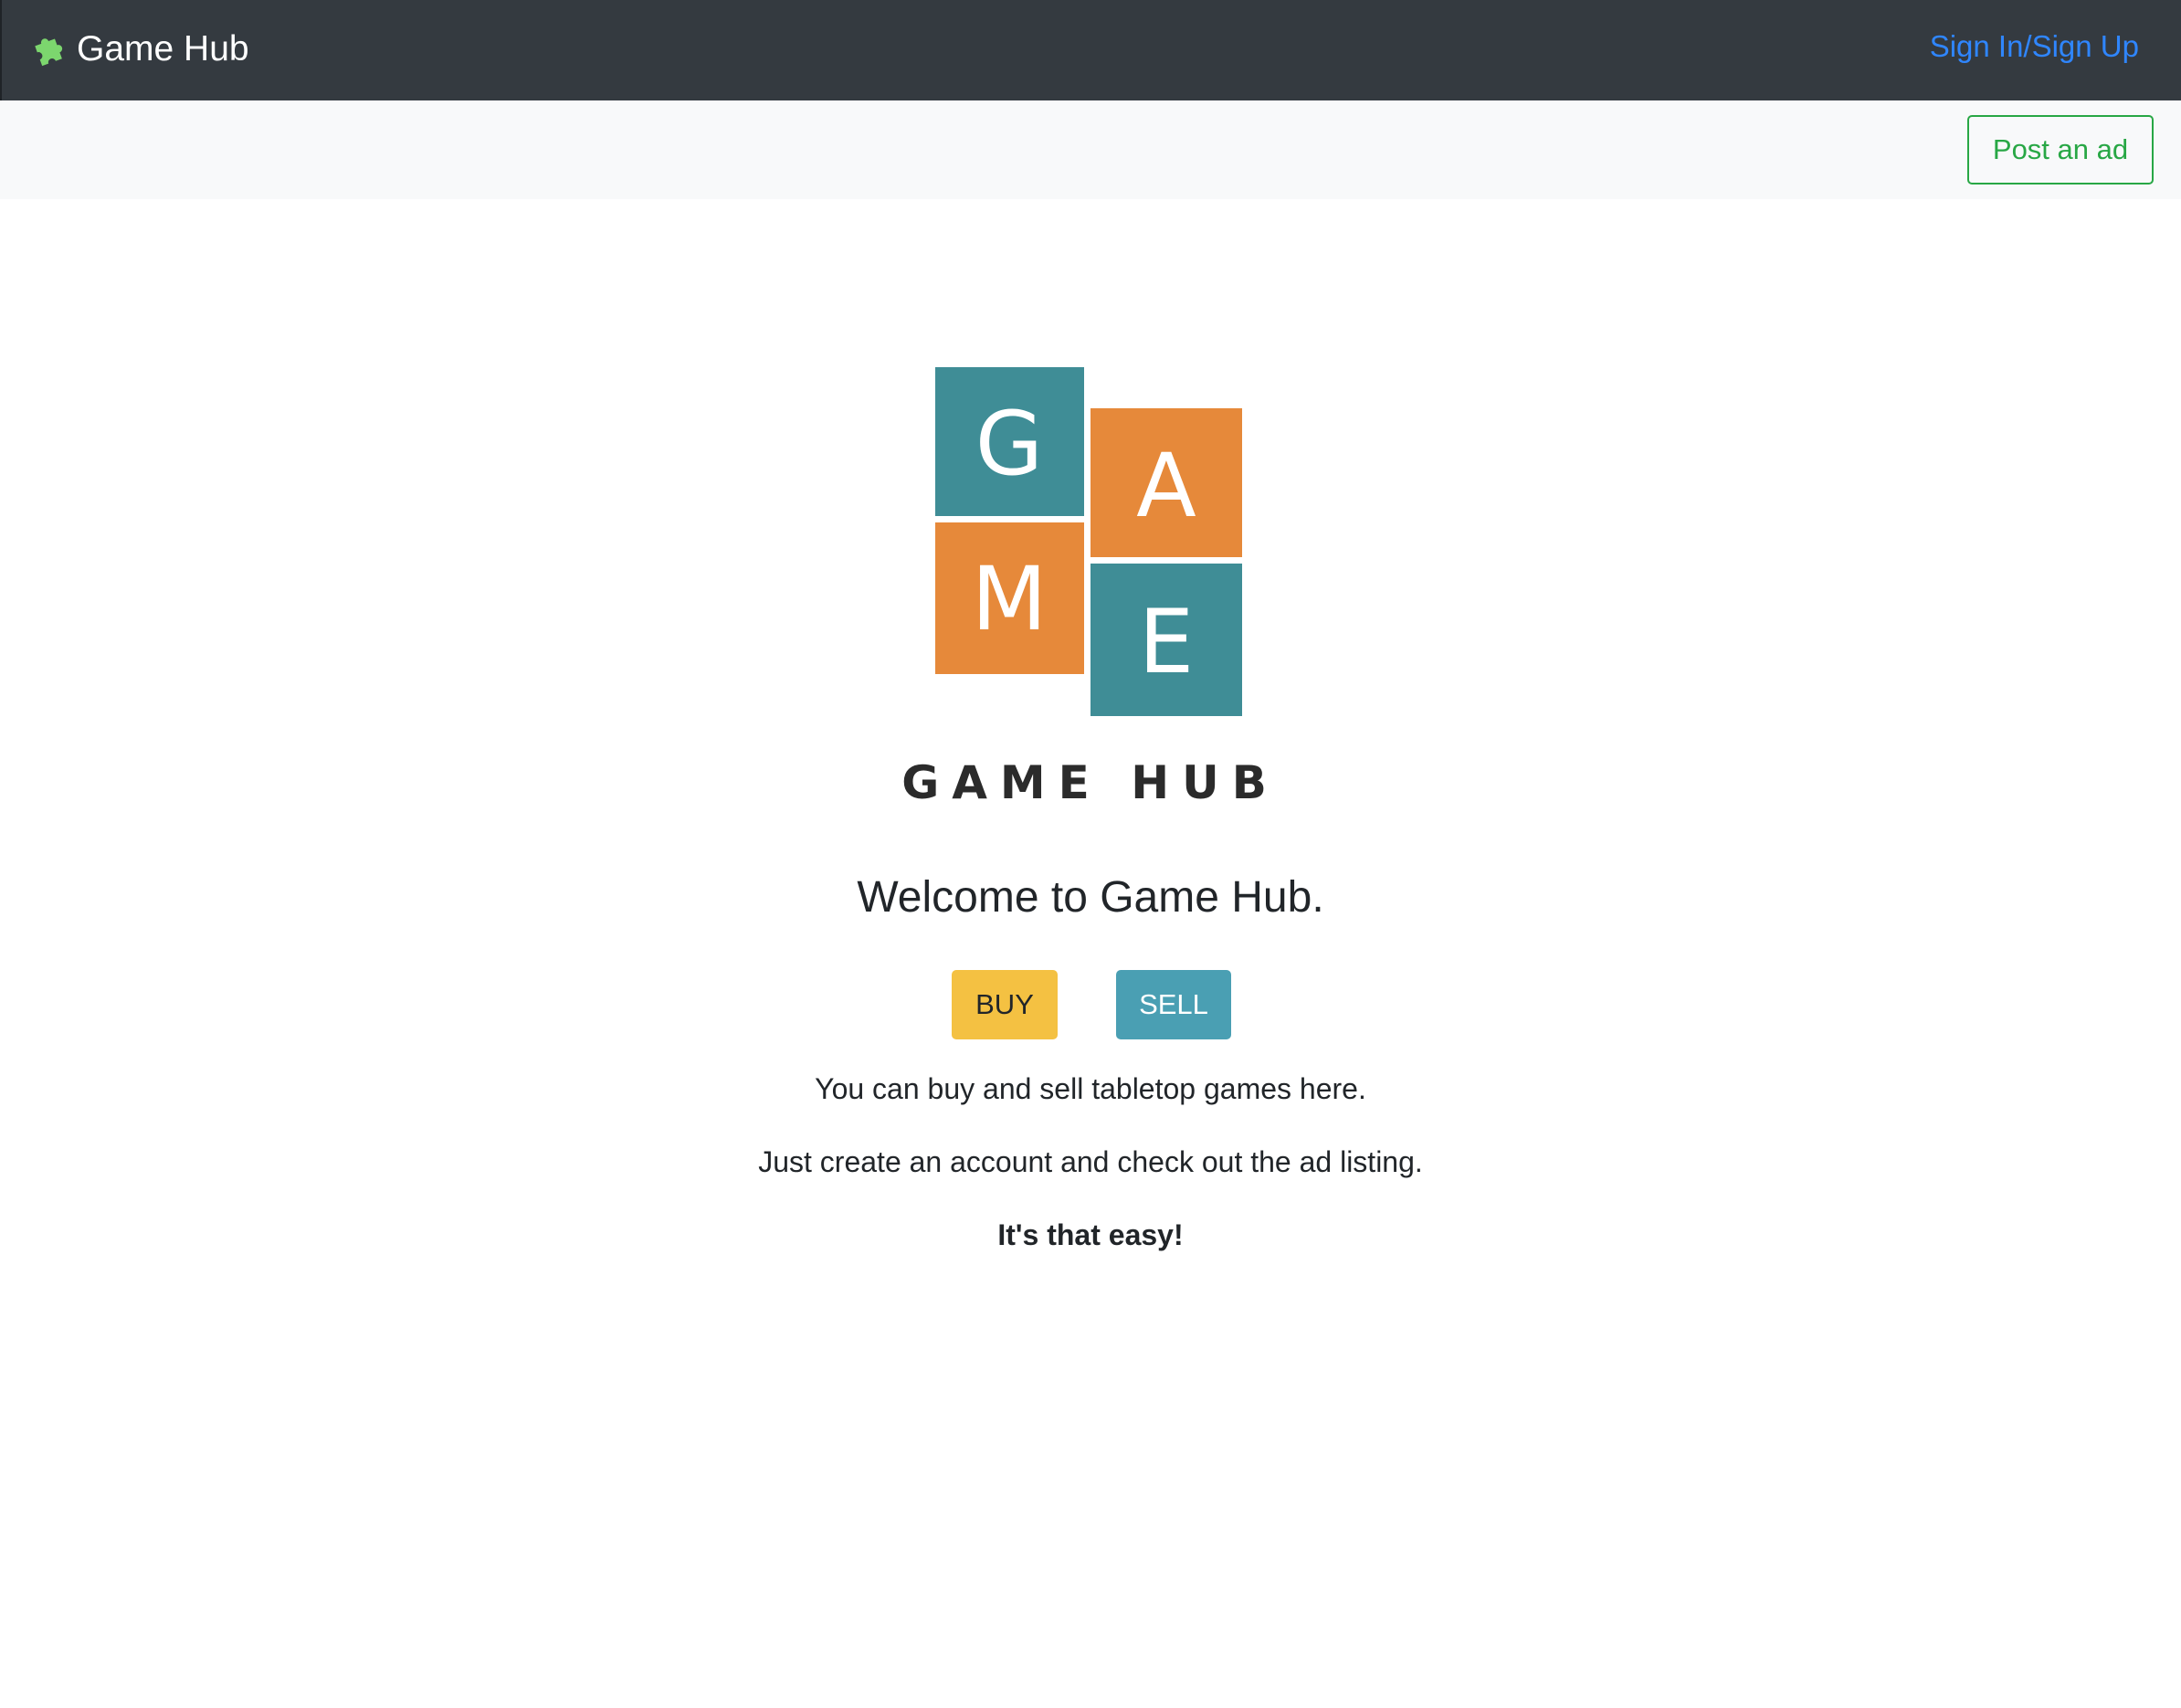  I want to click on top-navbar: Game Hub Sign In/Sign Up, so click(1091, 50).